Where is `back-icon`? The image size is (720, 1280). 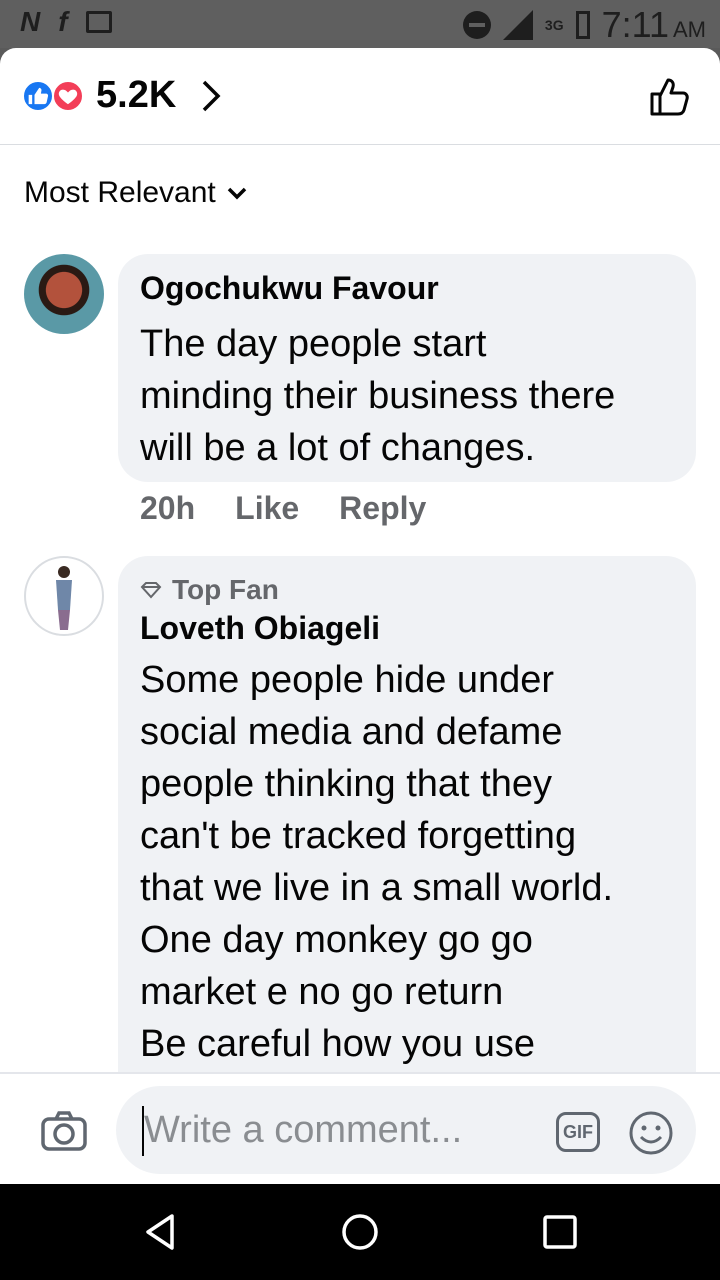 back-icon is located at coordinates (160, 1232).